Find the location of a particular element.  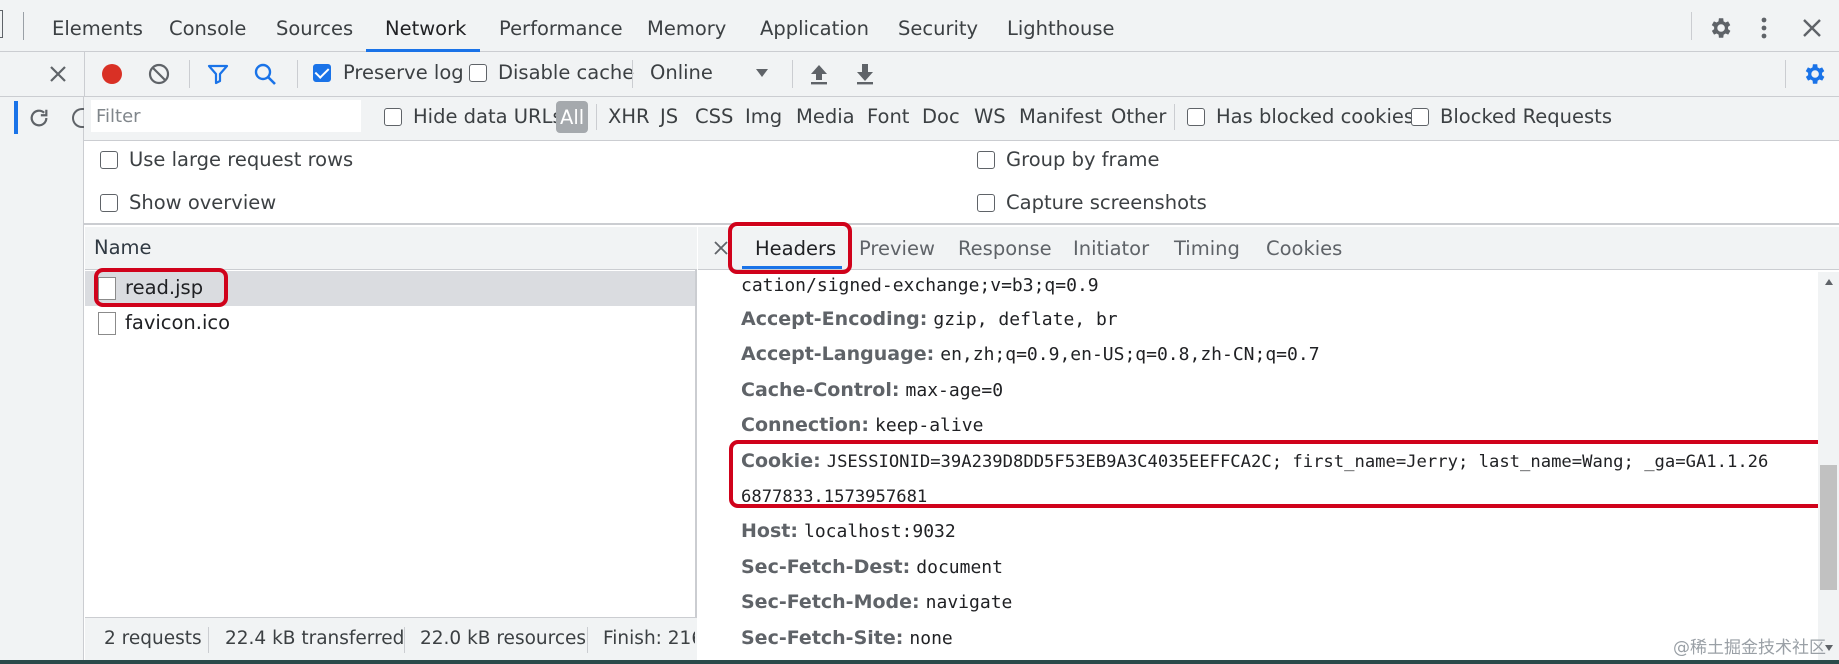

highlight-cookie is located at coordinates (1278, 474).